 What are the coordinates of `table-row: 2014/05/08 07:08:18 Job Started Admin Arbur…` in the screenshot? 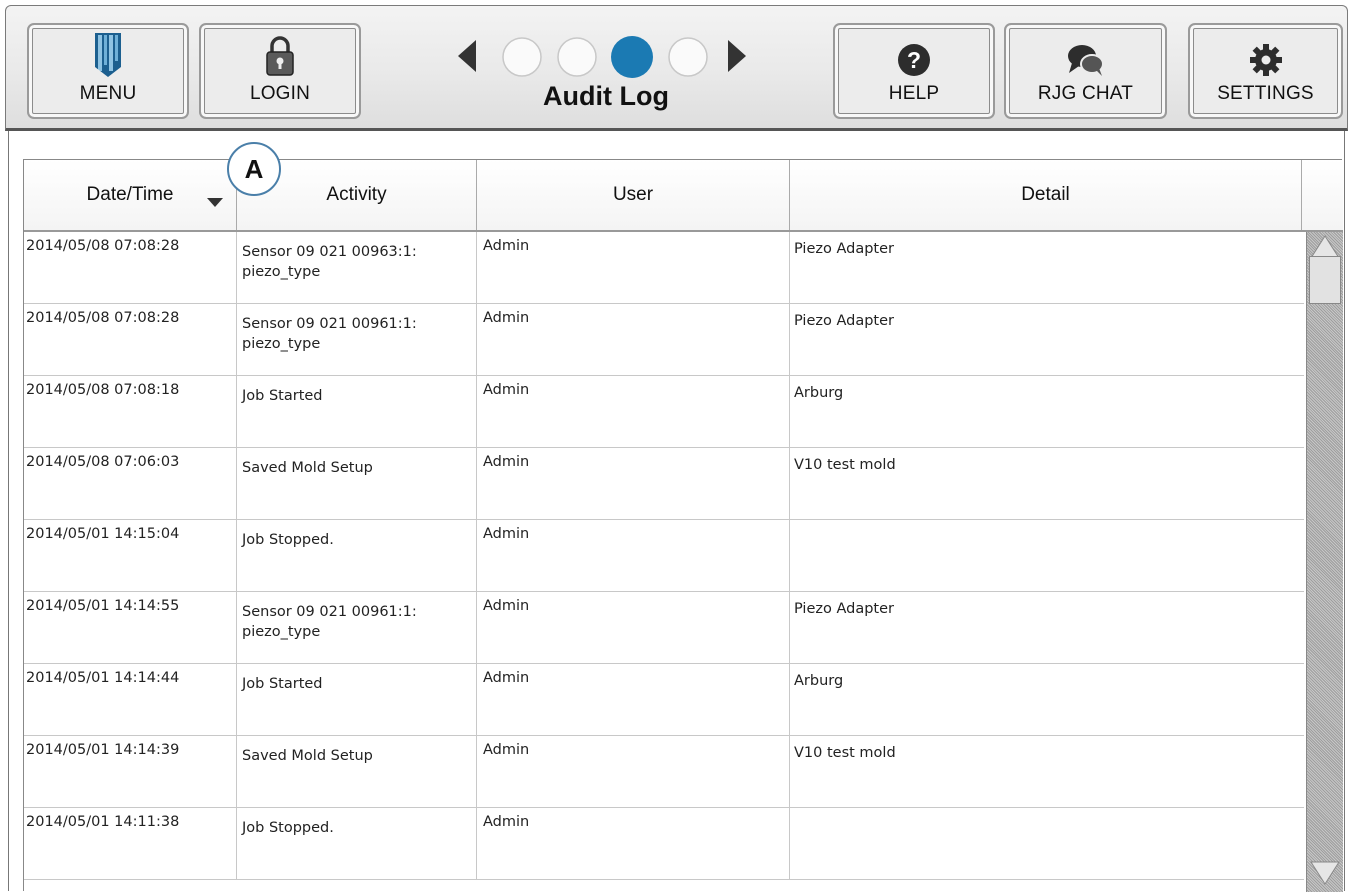 It's located at (664, 412).